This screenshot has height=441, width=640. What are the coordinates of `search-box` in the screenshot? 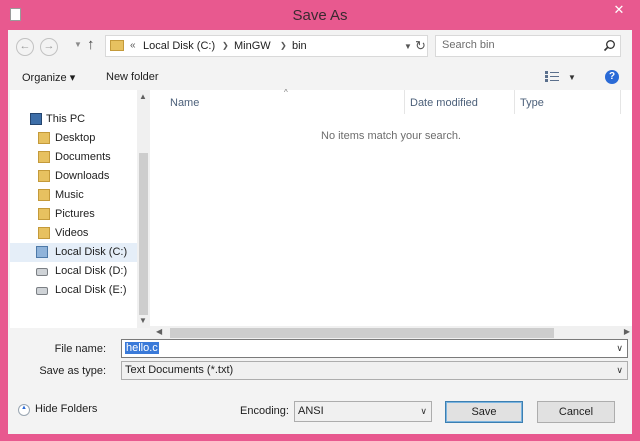 It's located at (528, 46).